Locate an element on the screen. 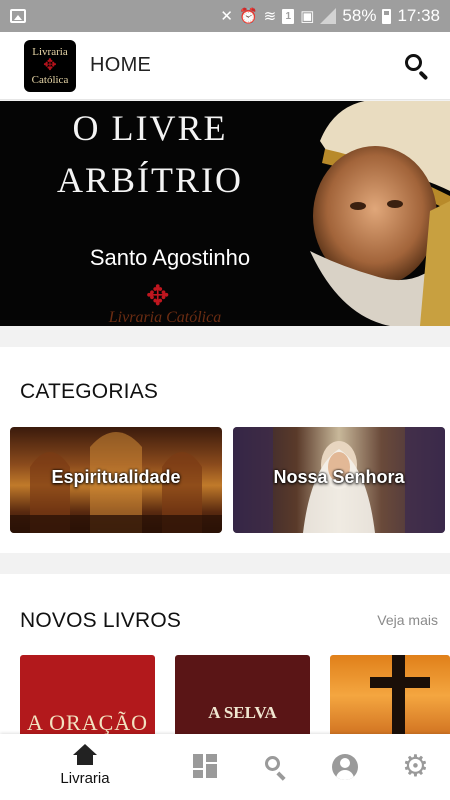 This screenshot has height=800, width=450. see-more-link: Veja mais is located at coordinates (407, 620).